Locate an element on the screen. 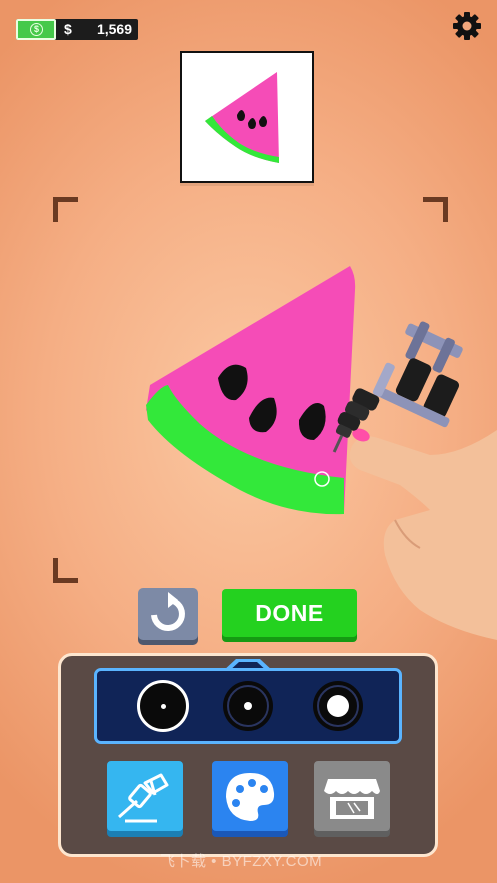  tattoo-machine-button is located at coordinates (145, 796).